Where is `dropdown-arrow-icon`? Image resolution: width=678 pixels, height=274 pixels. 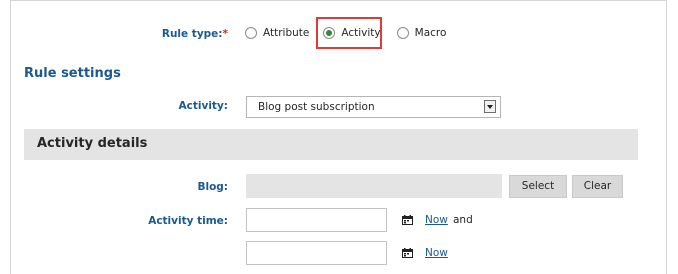 dropdown-arrow-icon is located at coordinates (490, 106).